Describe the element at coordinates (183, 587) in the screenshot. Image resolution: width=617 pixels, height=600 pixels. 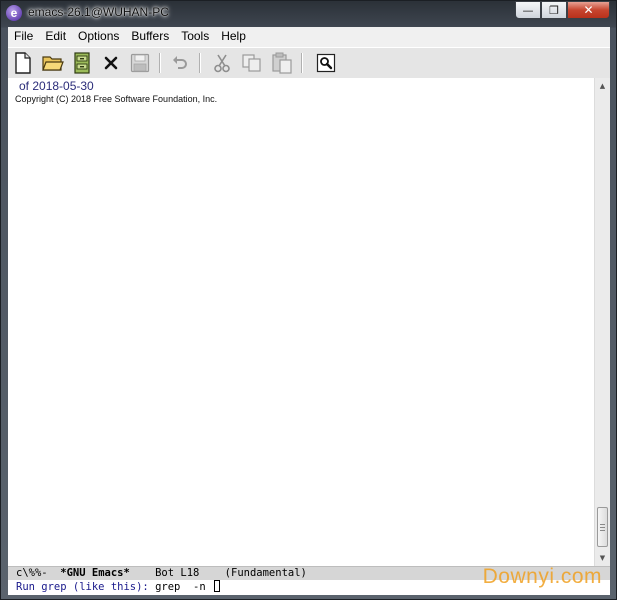
I see `minibuffer-input: grep -n` at that location.